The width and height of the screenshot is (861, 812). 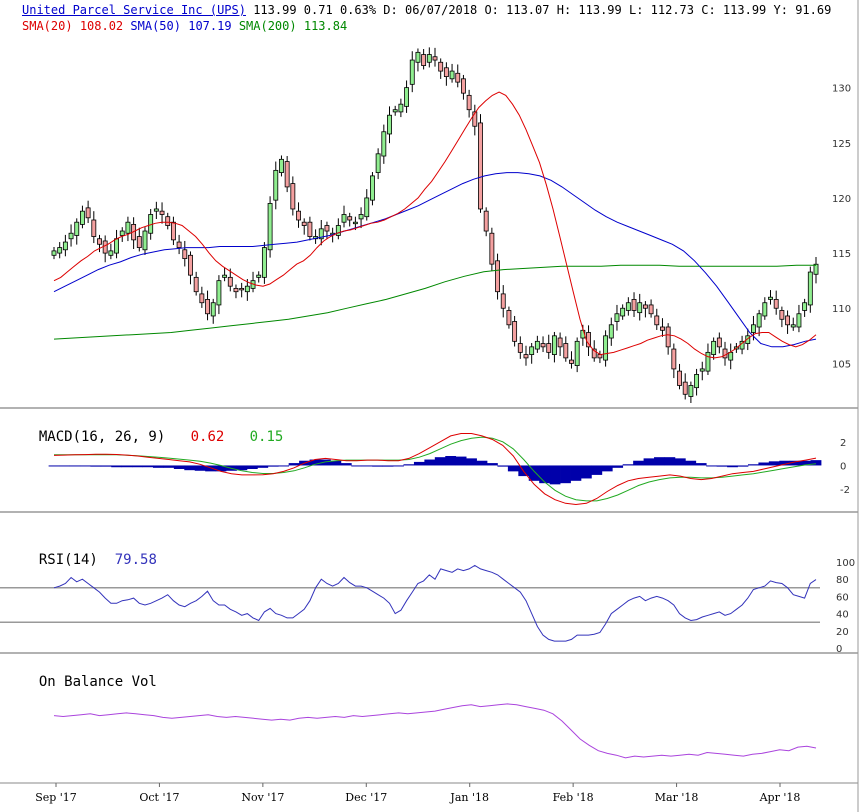 What do you see at coordinates (842, 580) in the screenshot?
I see `rsi-tick-label: 80` at bounding box center [842, 580].